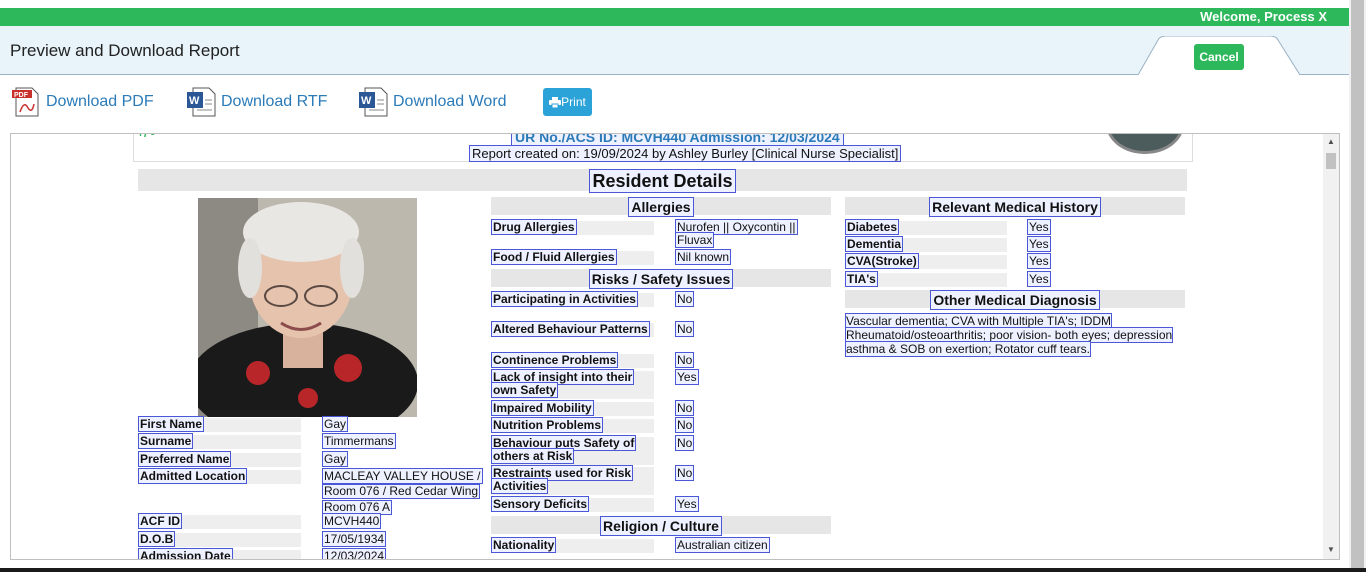 The image size is (1366, 572). What do you see at coordinates (572, 450) in the screenshot?
I see `risk-label: Behaviour puts Safety of others at Risk` at bounding box center [572, 450].